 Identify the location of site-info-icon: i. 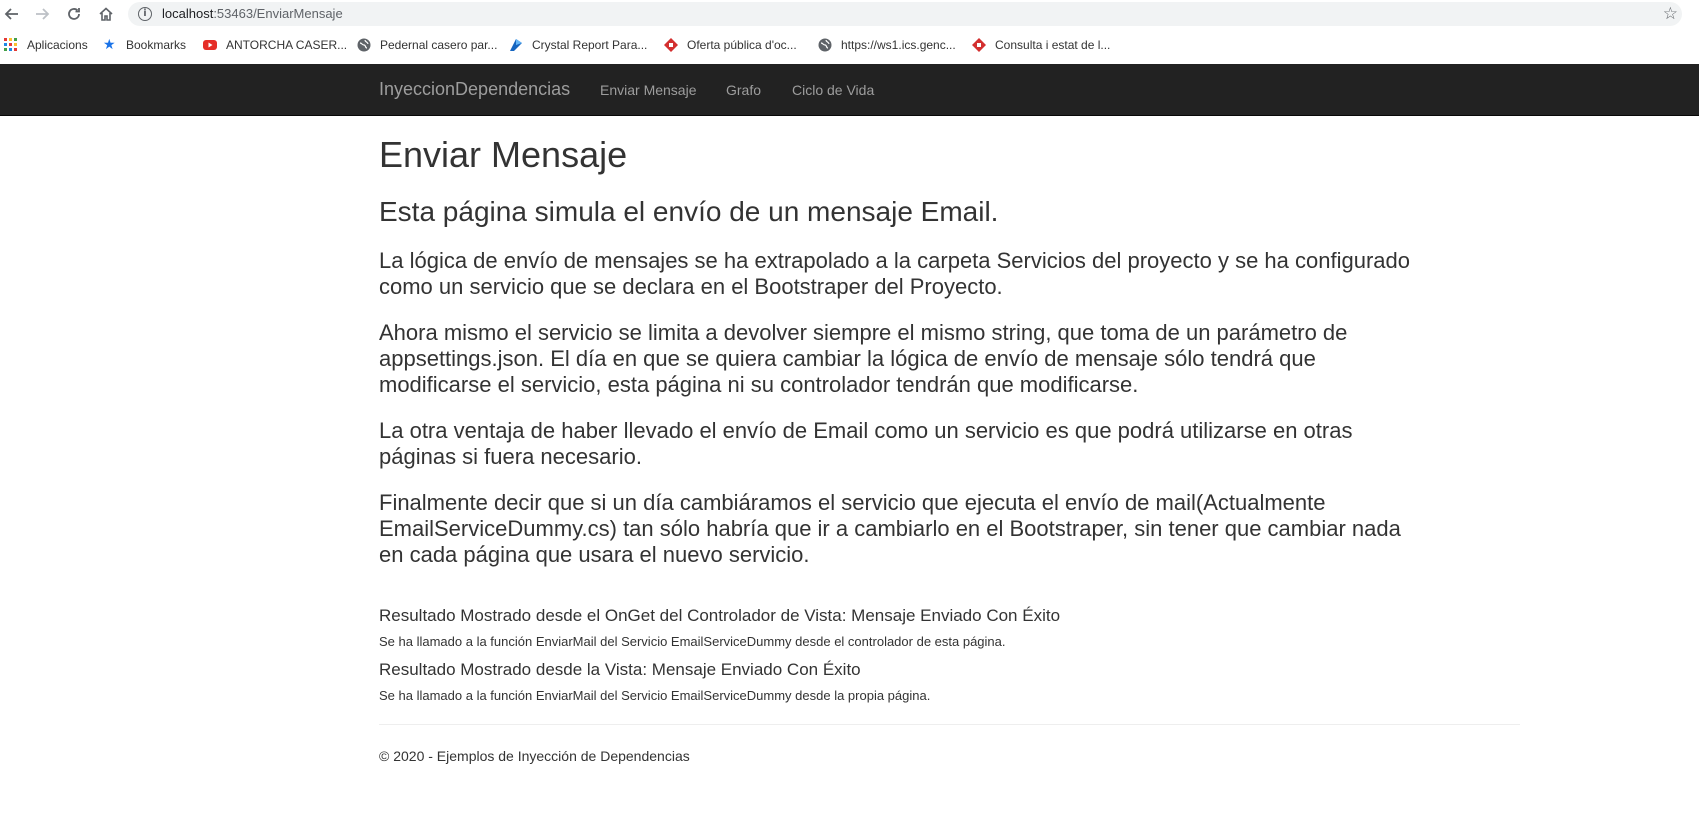
(145, 14).